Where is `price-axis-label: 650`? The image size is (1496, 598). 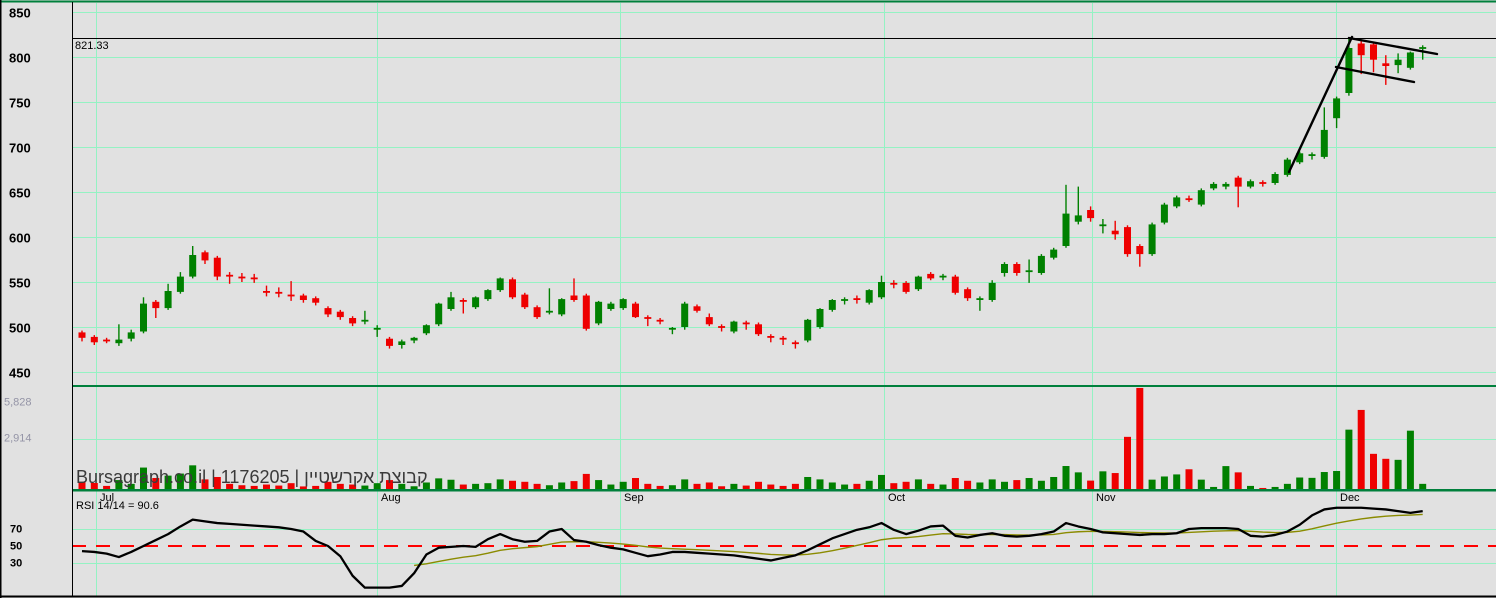 price-axis-label: 650 is located at coordinates (20, 193).